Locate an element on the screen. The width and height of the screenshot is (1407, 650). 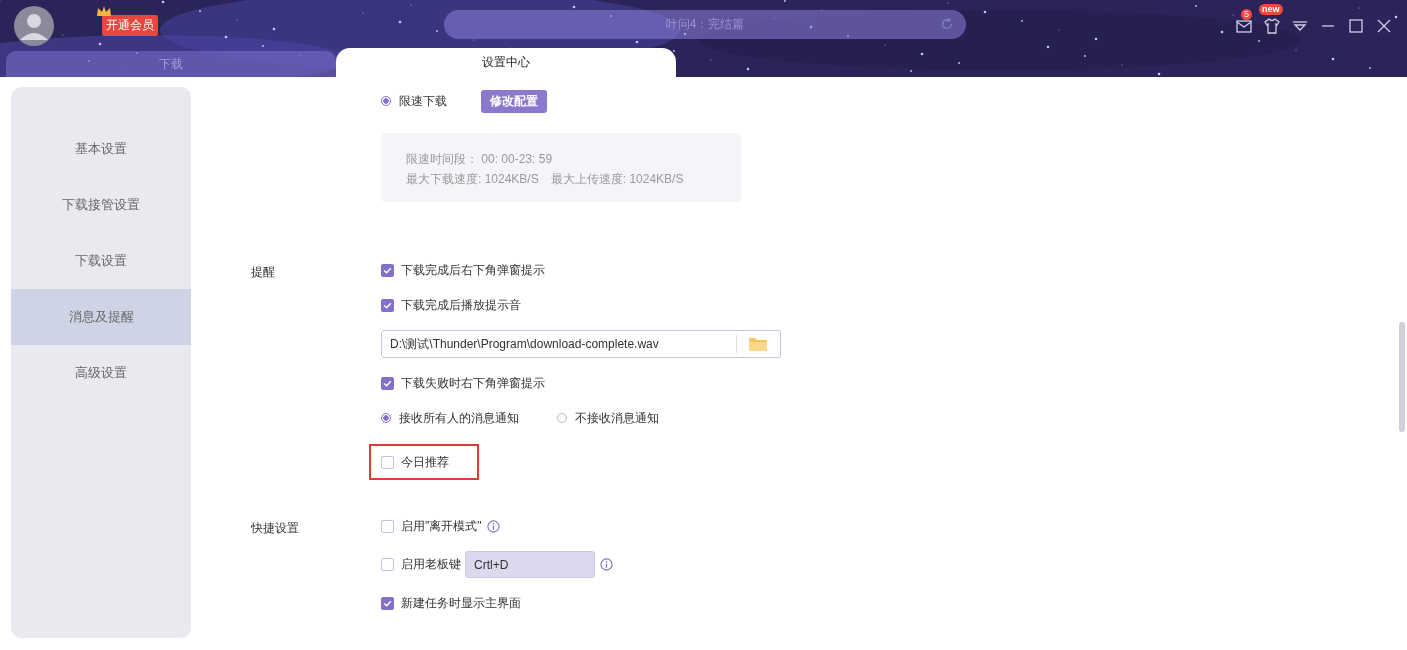
sidebar-item: 下载接管设置 is located at coordinates (101, 205).